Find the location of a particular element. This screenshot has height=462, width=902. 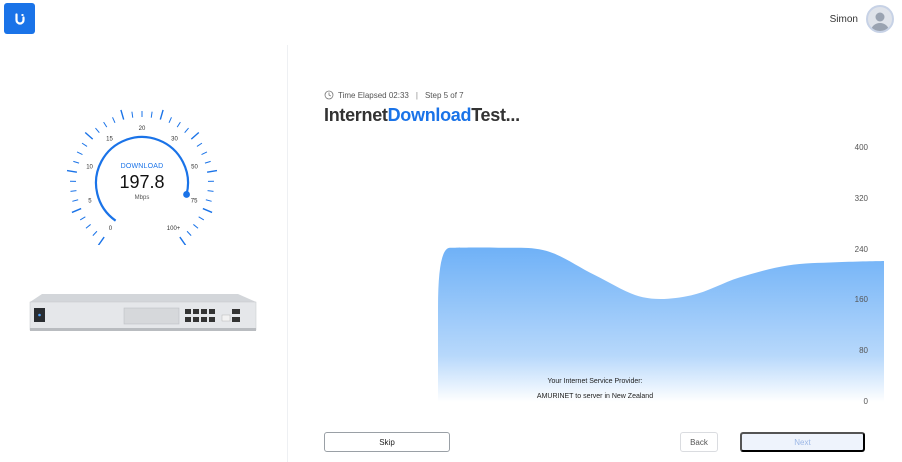

gauge-scale-label: 20 is located at coordinates (142, 129).